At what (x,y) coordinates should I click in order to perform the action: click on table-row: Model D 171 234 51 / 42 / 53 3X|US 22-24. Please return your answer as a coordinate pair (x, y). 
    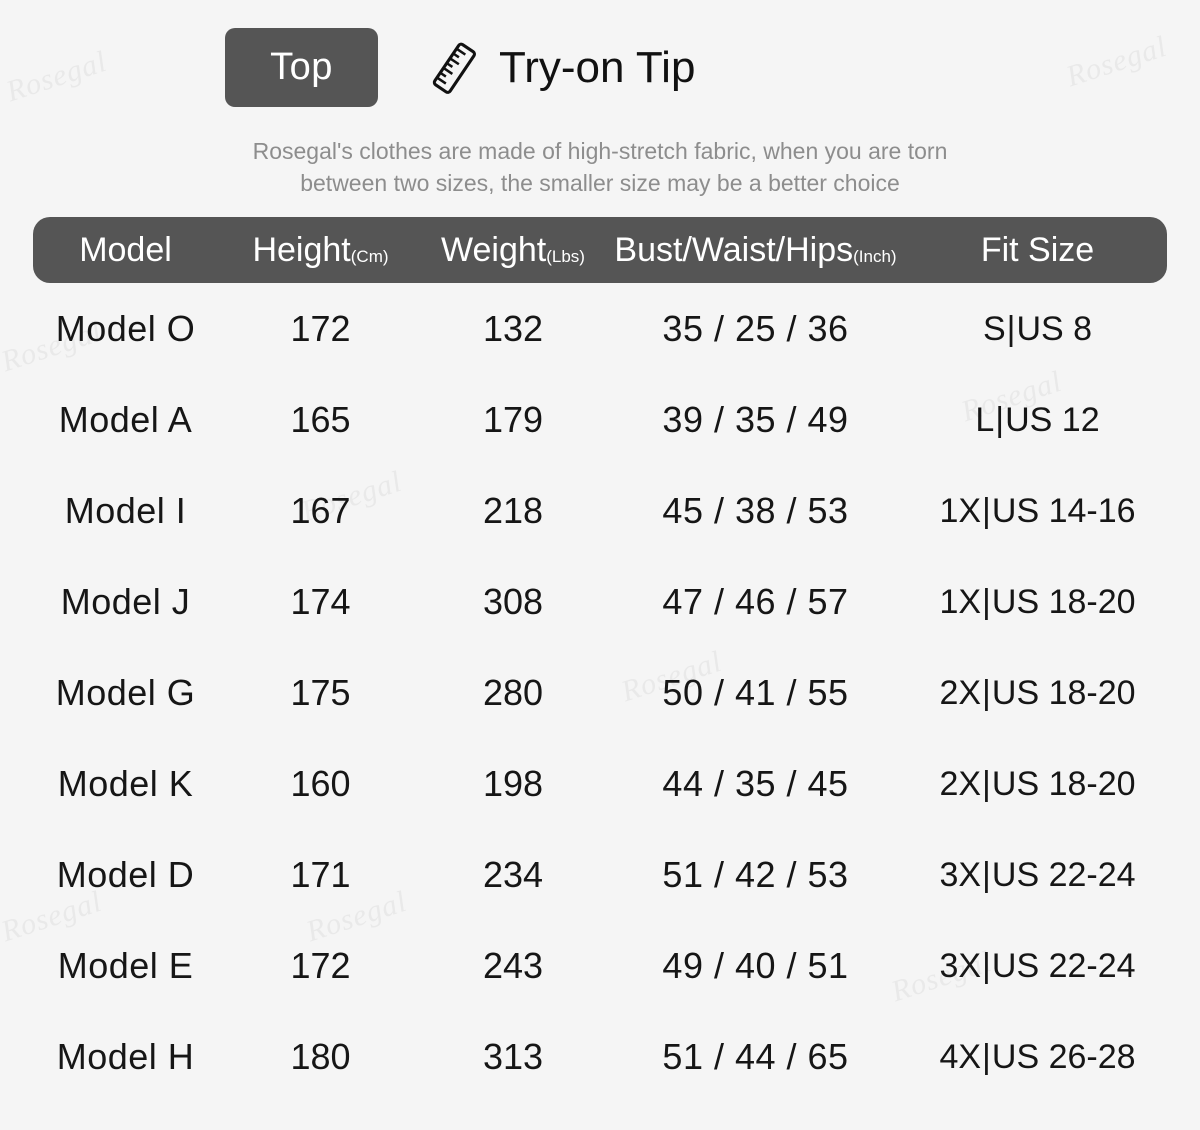
    Looking at the image, I should click on (600, 874).